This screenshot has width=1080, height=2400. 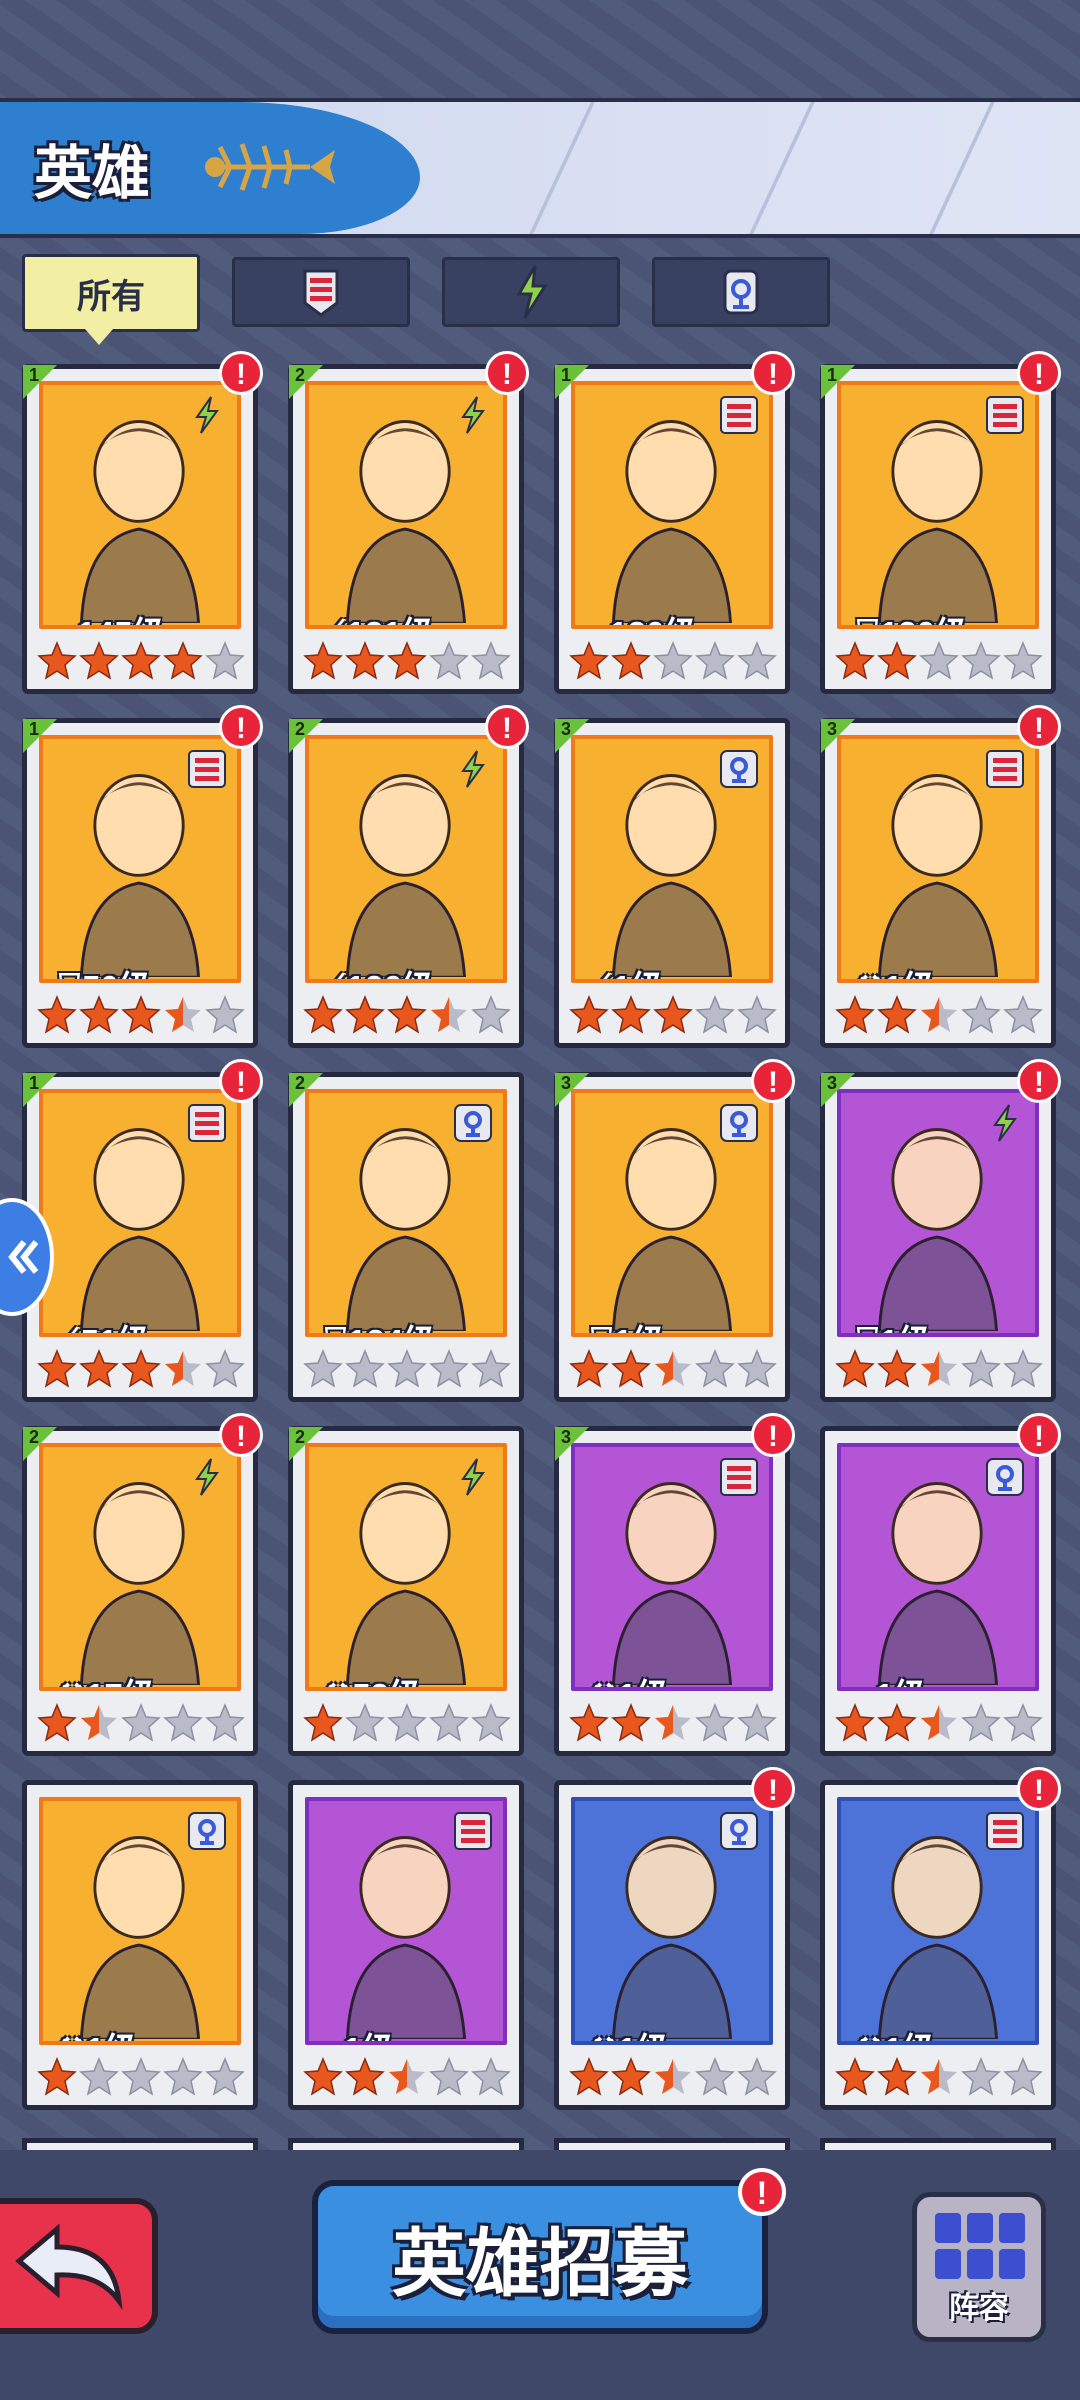 I want to click on tab-blue-class, so click(x=741, y=292).